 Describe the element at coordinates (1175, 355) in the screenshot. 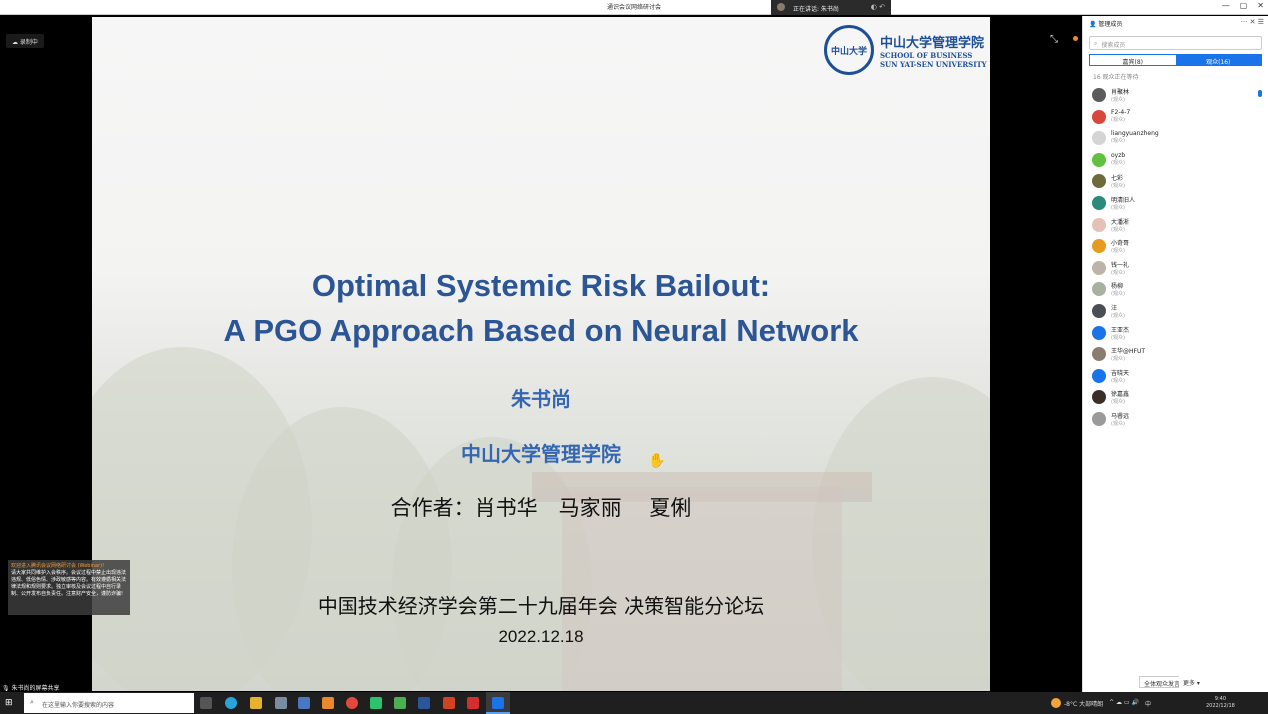

I see `list-item: 王华@HFUT (观众)` at that location.